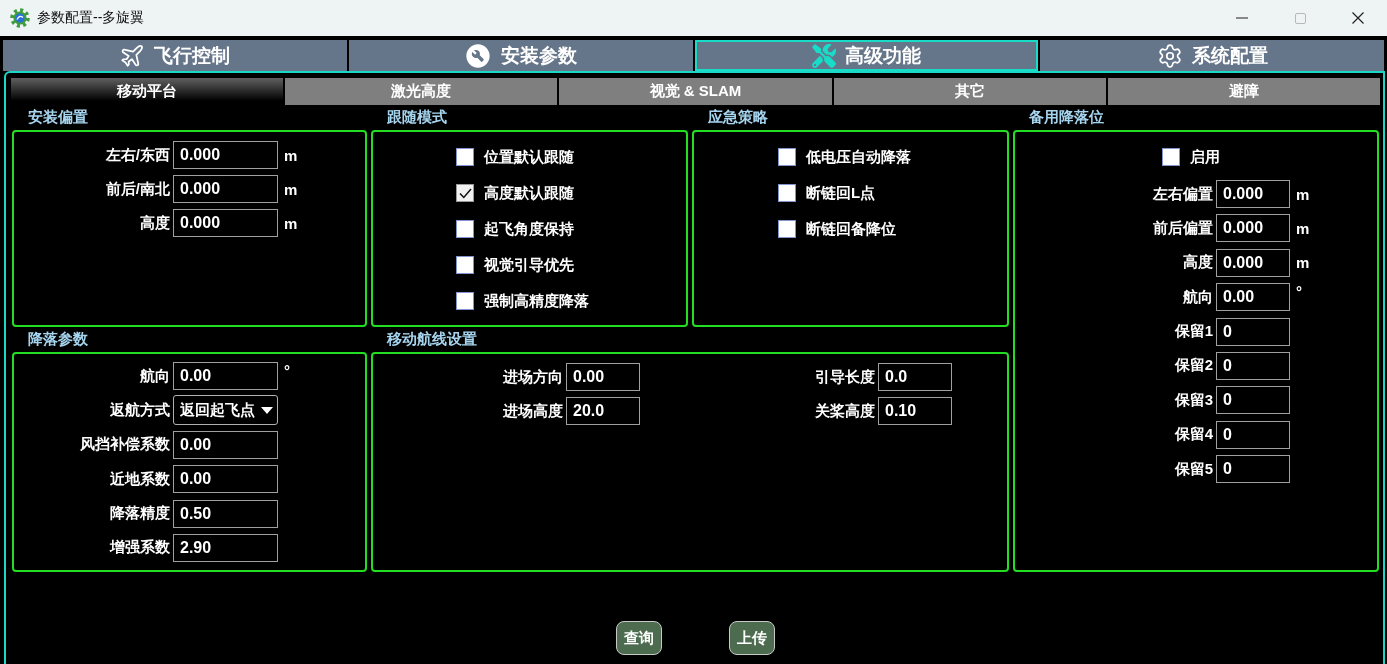 The height and width of the screenshot is (664, 1387). Describe the element at coordinates (132, 55) in the screenshot. I see `airplane-icon` at that location.